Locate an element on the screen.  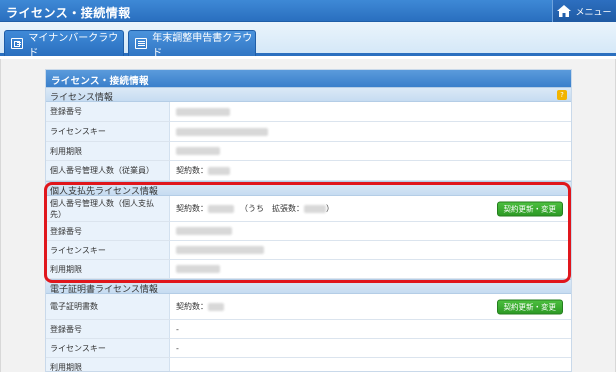
contract-update-button: 契約更新・変更 is located at coordinates (529, 208).